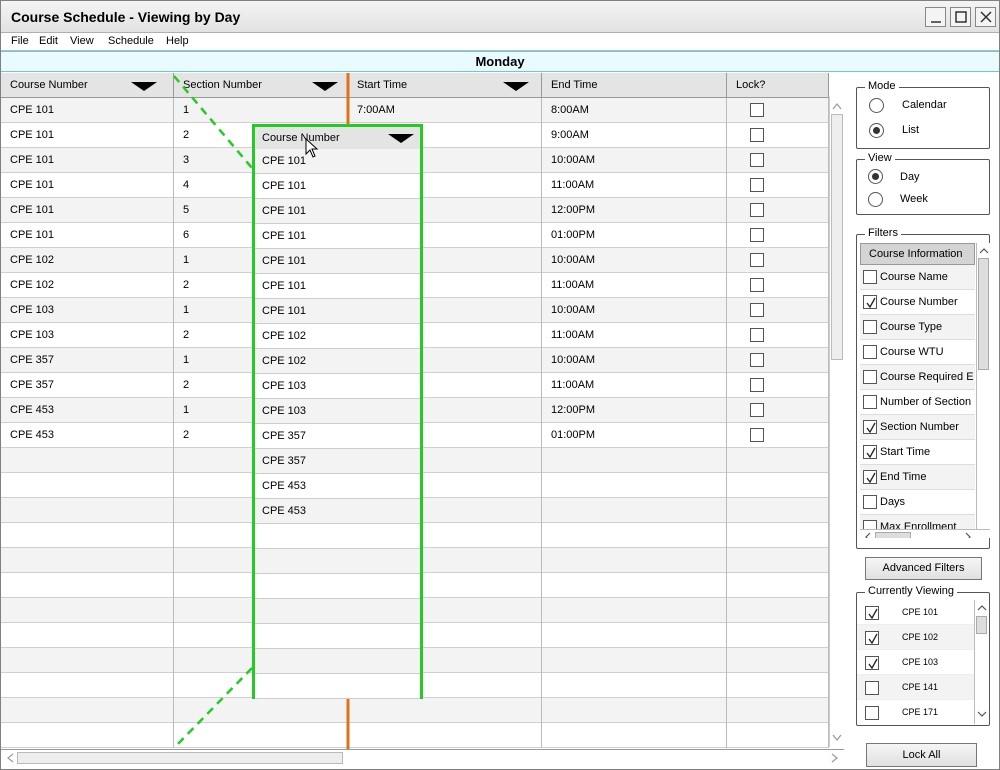 This screenshot has width=1000, height=770. I want to click on filter-item: Course Name, so click(917, 277).